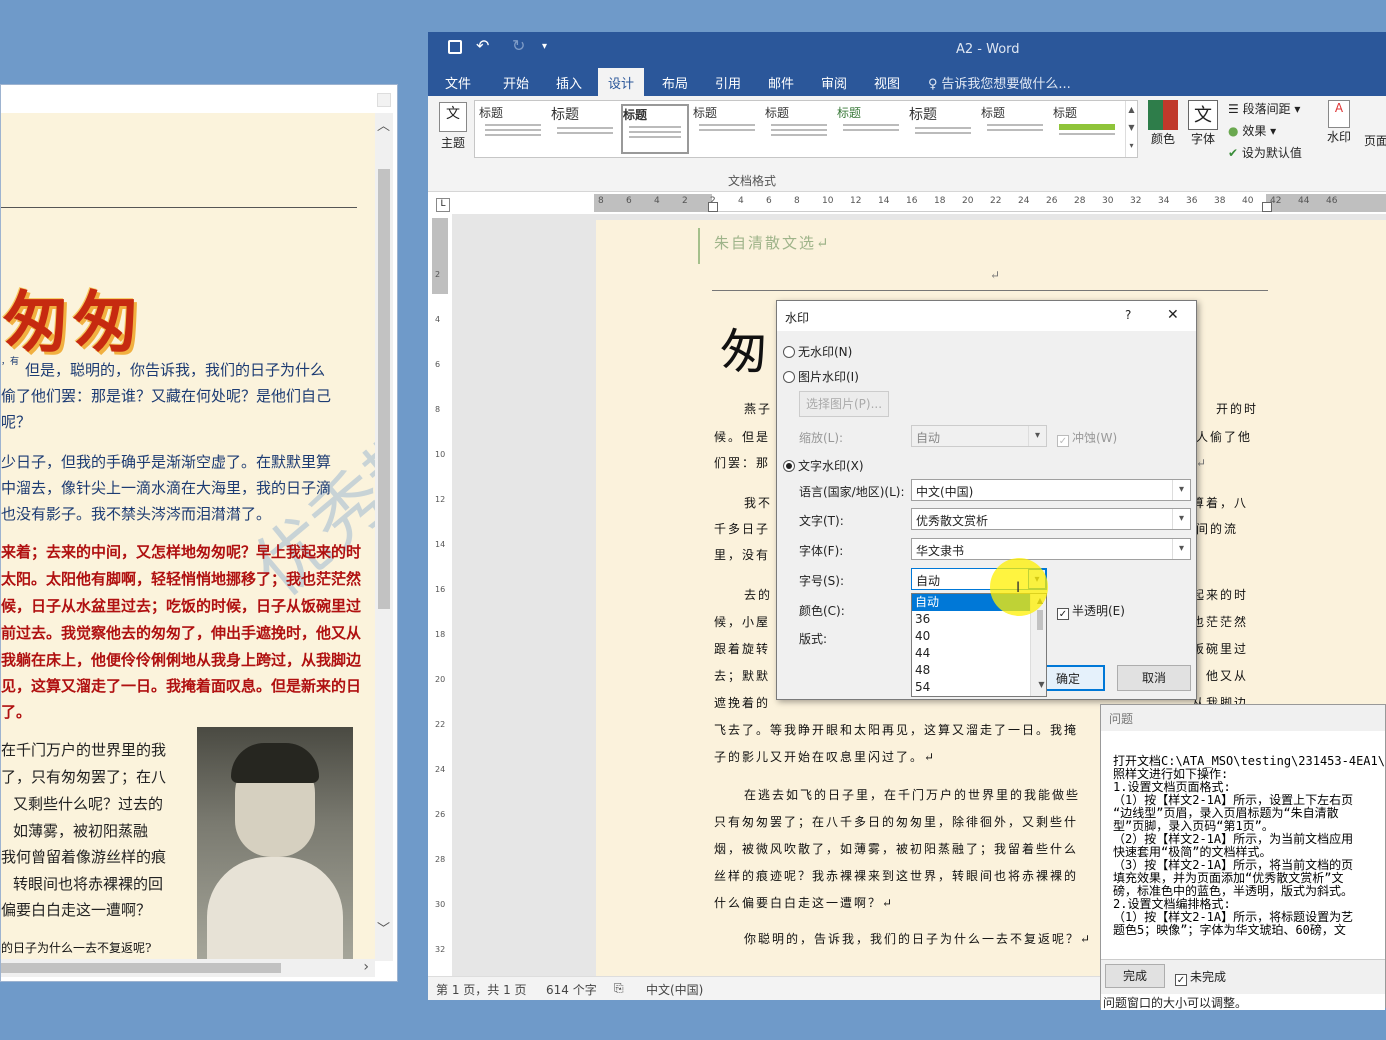 The image size is (1386, 1040). Describe the element at coordinates (518, 45) in the screenshot. I see `redo-icon: ↻` at that location.